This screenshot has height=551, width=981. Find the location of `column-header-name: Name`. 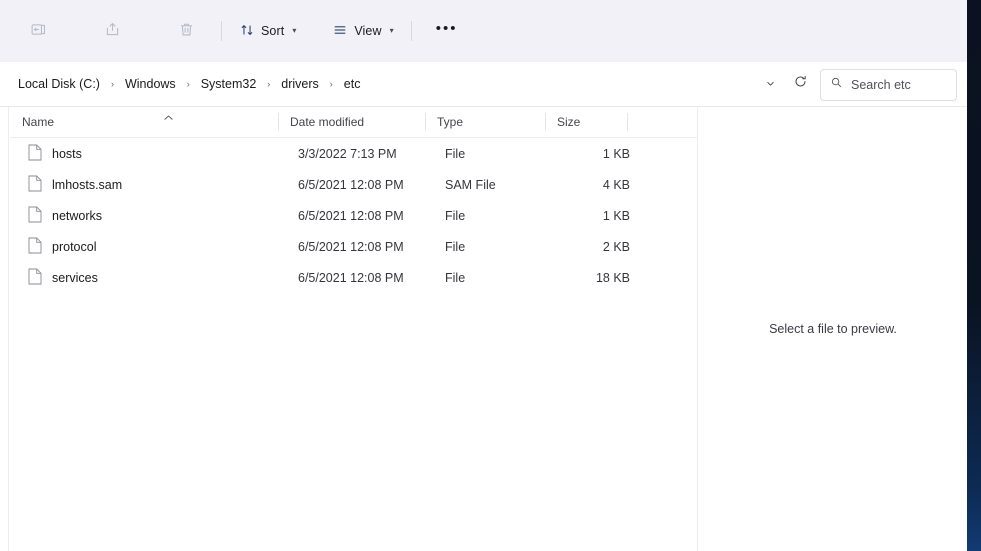

column-header-name: Name is located at coordinates (144, 122).